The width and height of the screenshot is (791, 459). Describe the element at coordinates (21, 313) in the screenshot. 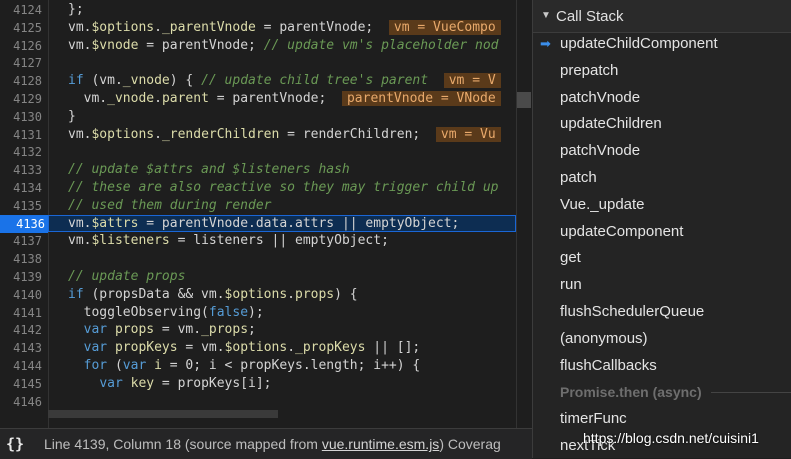

I see `line-number: 4141` at that location.